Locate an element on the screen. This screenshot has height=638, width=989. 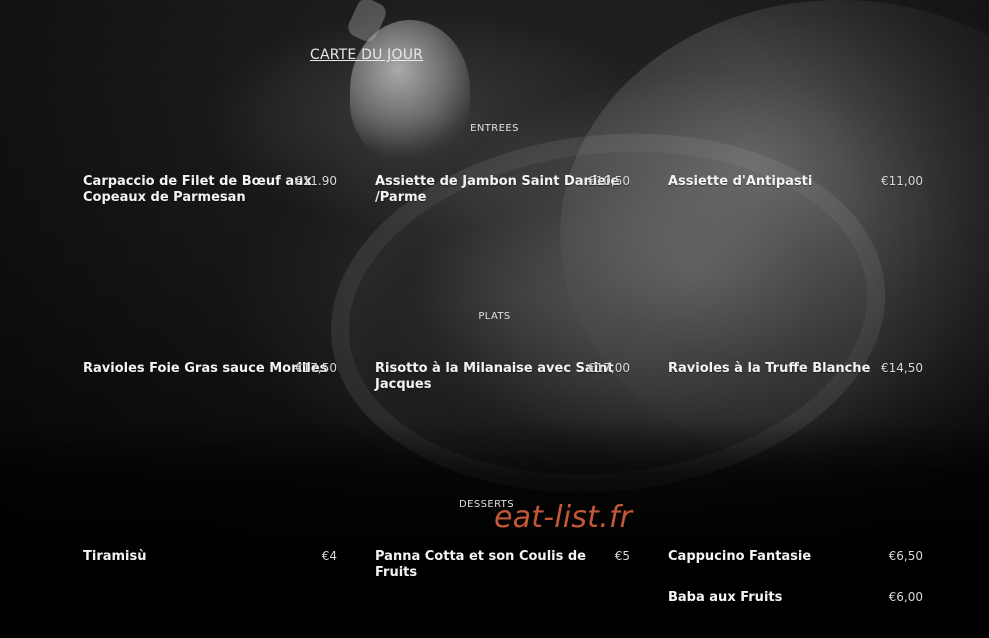
section-title-entrees: ENTREES is located at coordinates (494, 128).